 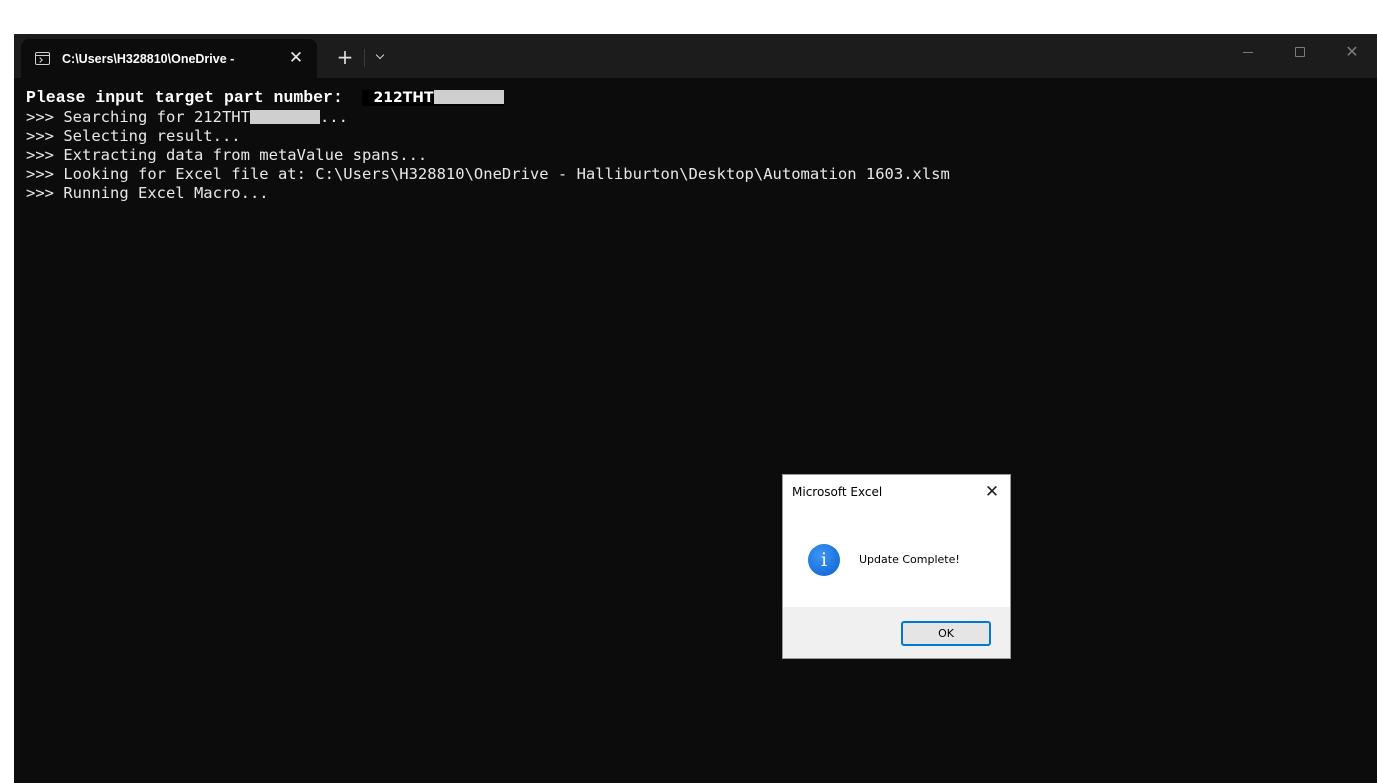 I want to click on dialog-title: Microsoft Excel, so click(x=837, y=492).